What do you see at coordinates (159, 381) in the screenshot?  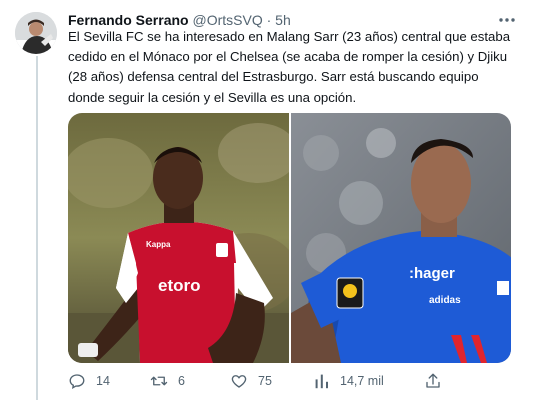 I see `retweet-icon` at bounding box center [159, 381].